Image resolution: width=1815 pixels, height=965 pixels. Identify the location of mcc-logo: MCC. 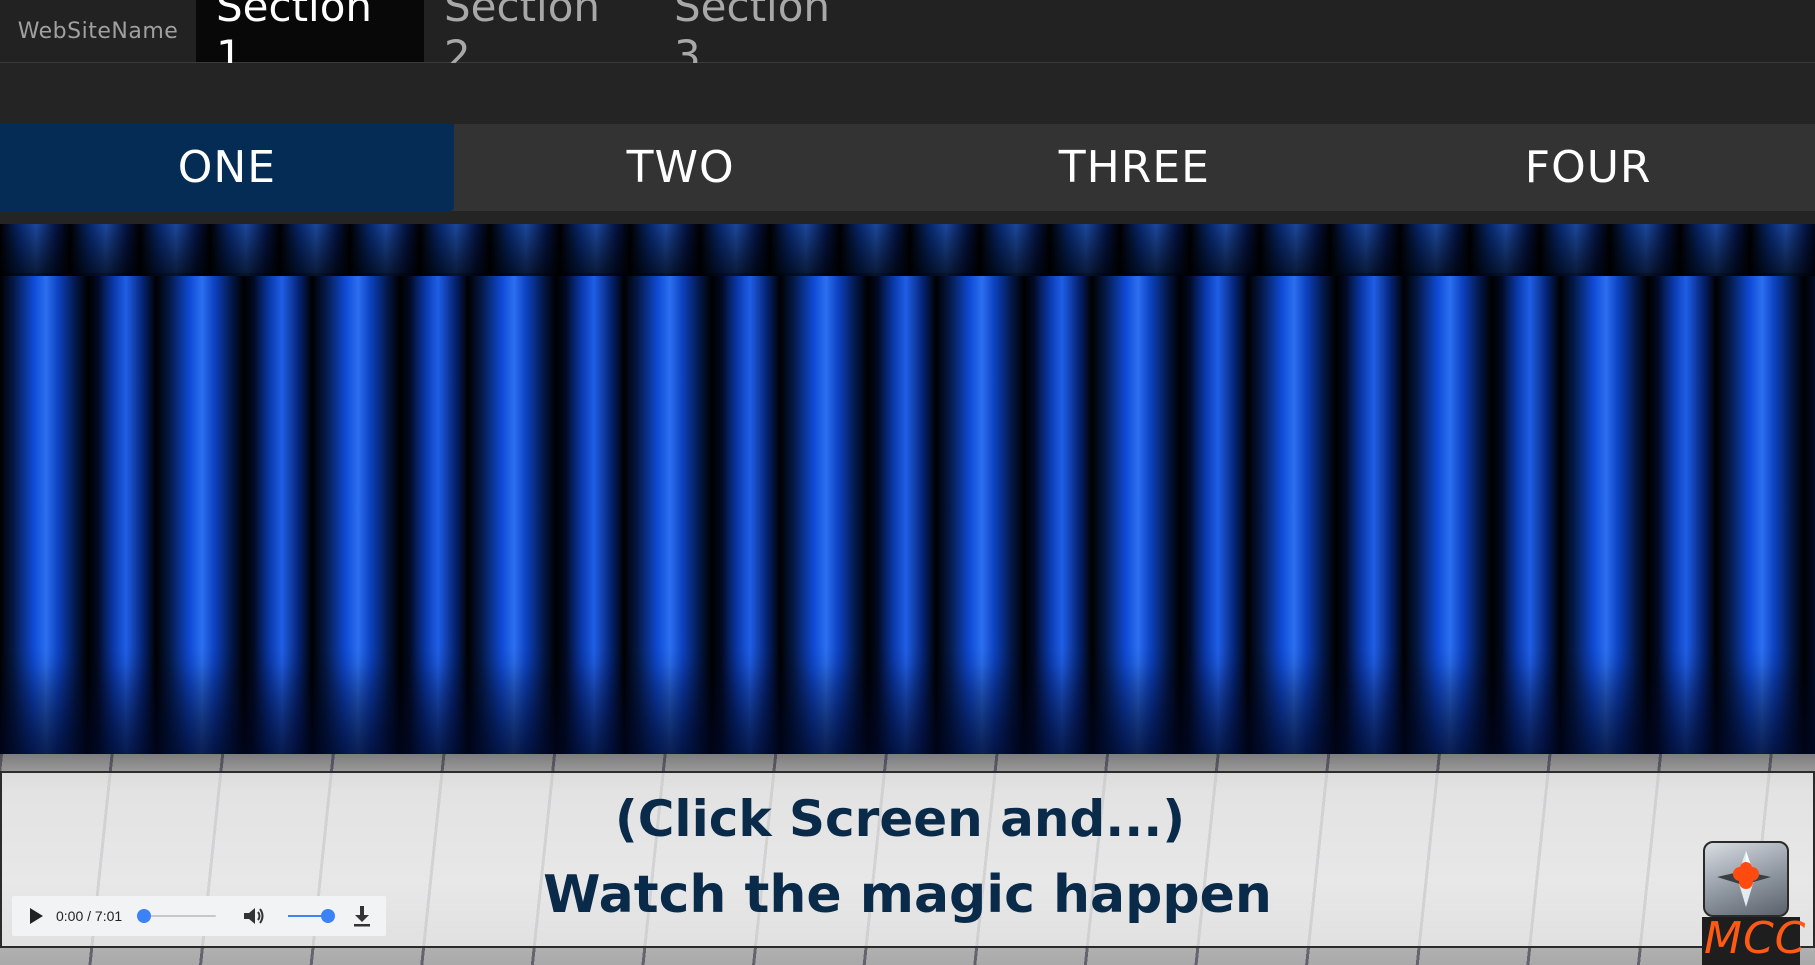
(1753, 903).